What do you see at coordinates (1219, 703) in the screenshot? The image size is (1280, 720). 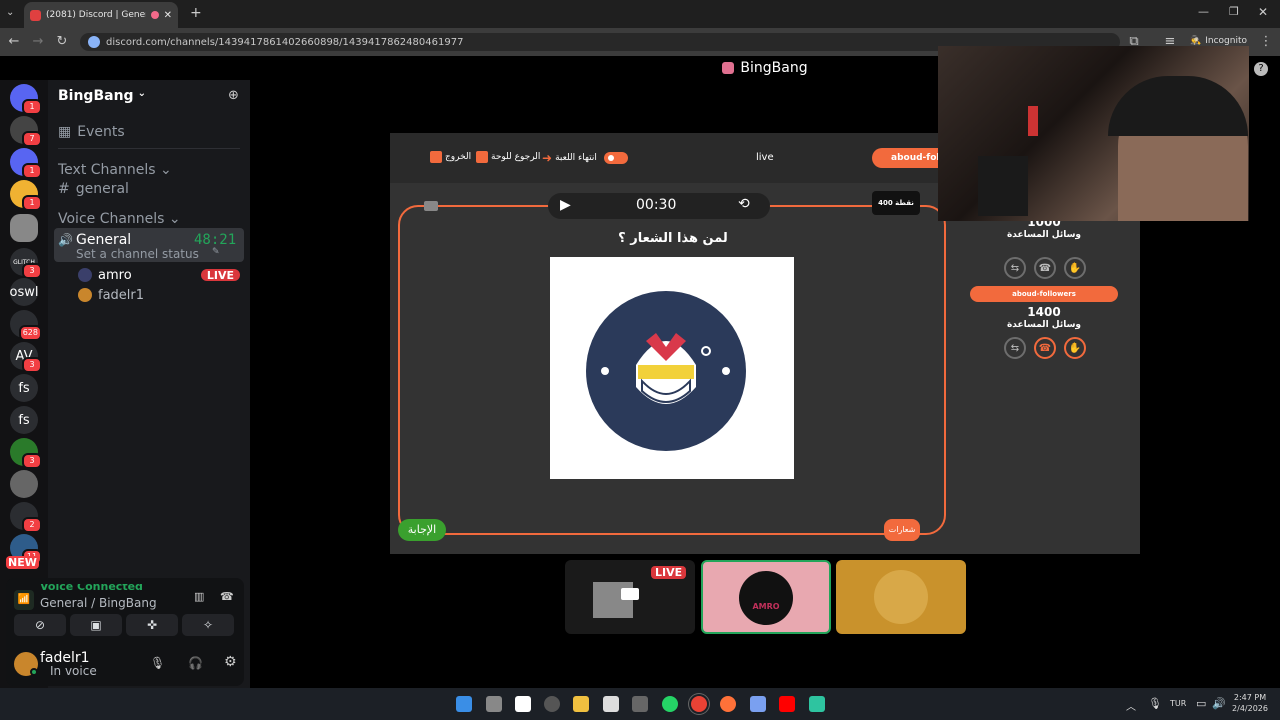 I see `volume-icon: 🔊` at bounding box center [1219, 703].